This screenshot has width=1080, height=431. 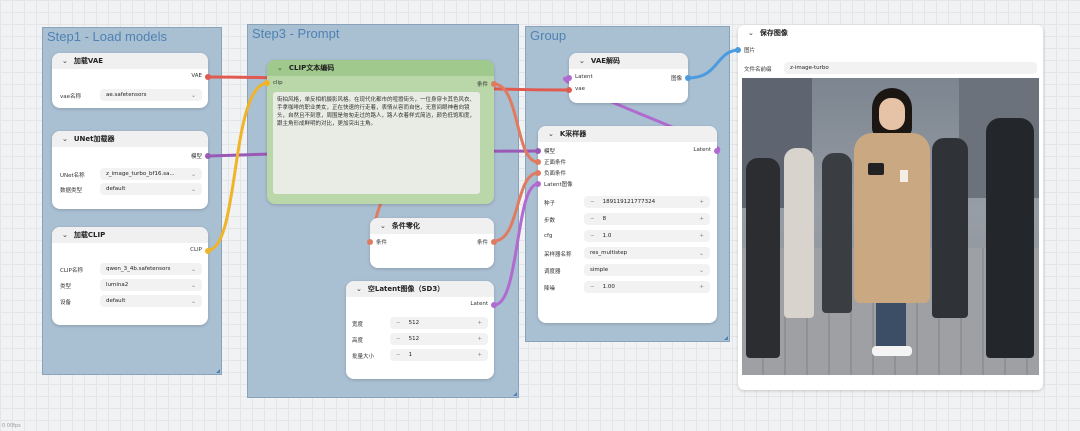 What do you see at coordinates (647, 202) in the screenshot?
I see `seed-stepper: − 189119121777324 +` at bounding box center [647, 202].